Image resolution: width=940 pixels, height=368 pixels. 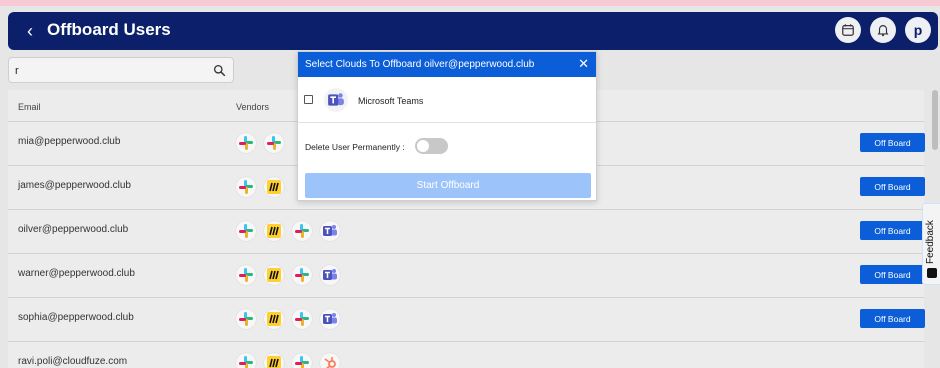 What do you see at coordinates (74, 185) in the screenshot?
I see `row-email: james@pepperwood.club` at bounding box center [74, 185].